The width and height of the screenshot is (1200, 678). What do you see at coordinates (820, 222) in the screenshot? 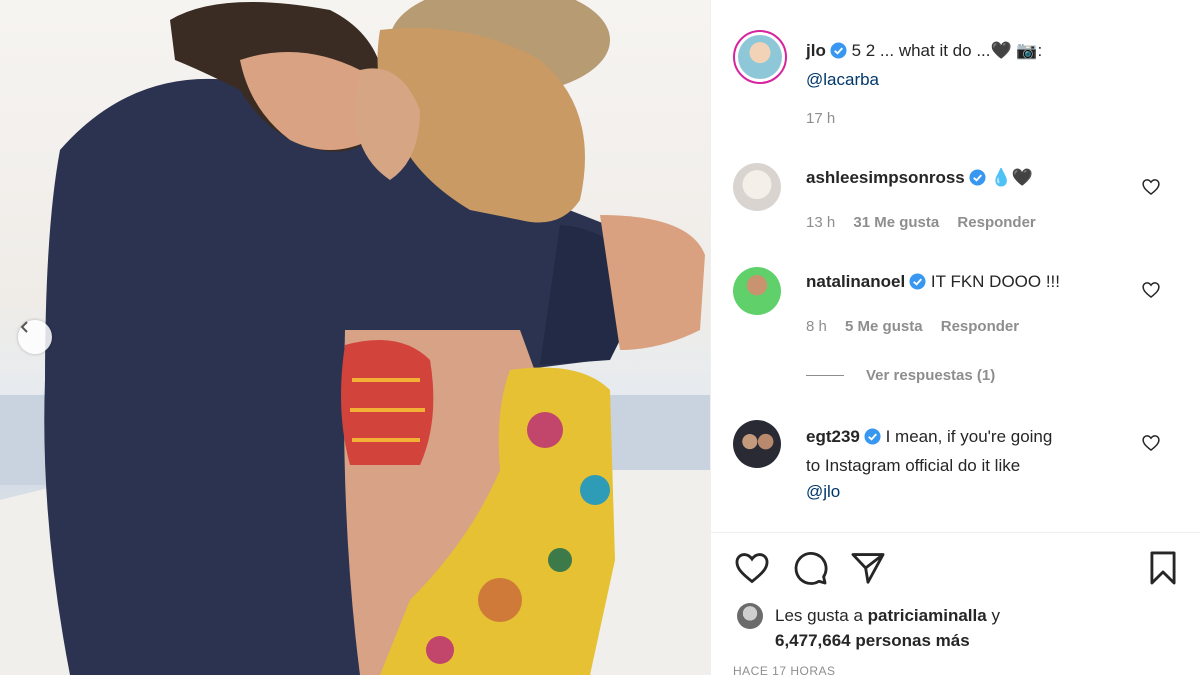
I see `comment-time: 13 h` at bounding box center [820, 222].